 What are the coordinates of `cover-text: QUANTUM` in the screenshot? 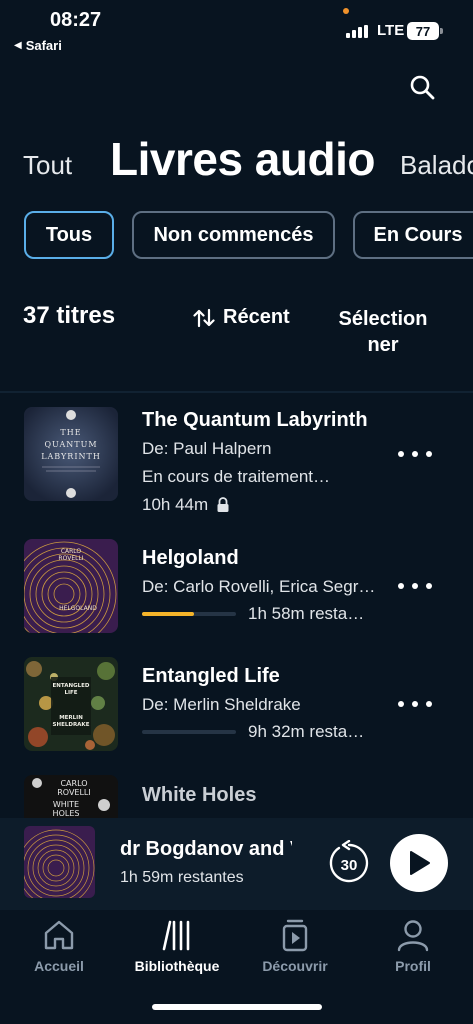 It's located at (70, 444).